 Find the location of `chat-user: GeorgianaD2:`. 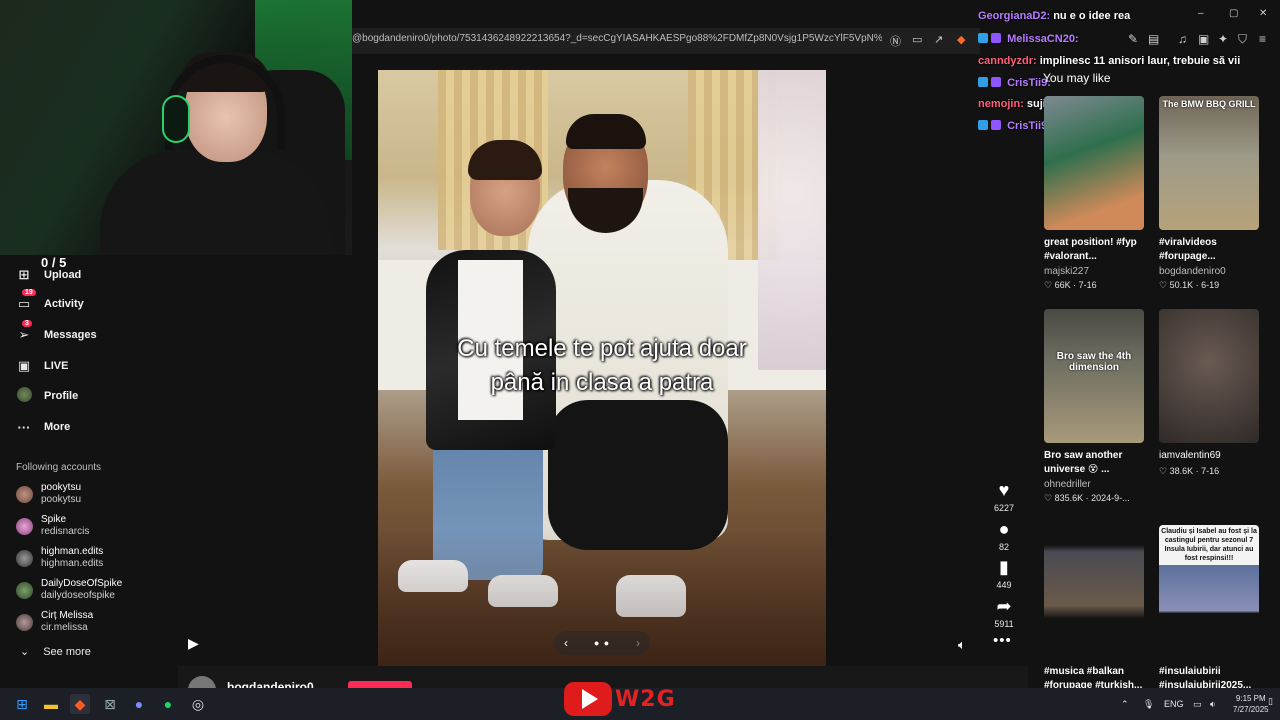

chat-user: GeorgianaD2: is located at coordinates (1014, 16).